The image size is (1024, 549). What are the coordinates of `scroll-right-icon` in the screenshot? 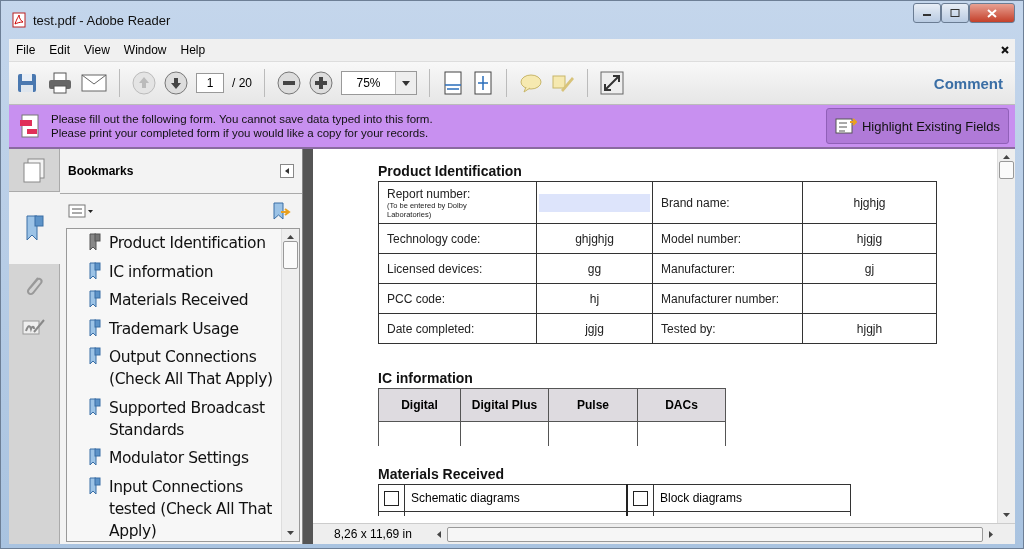 It's located at (991, 534).